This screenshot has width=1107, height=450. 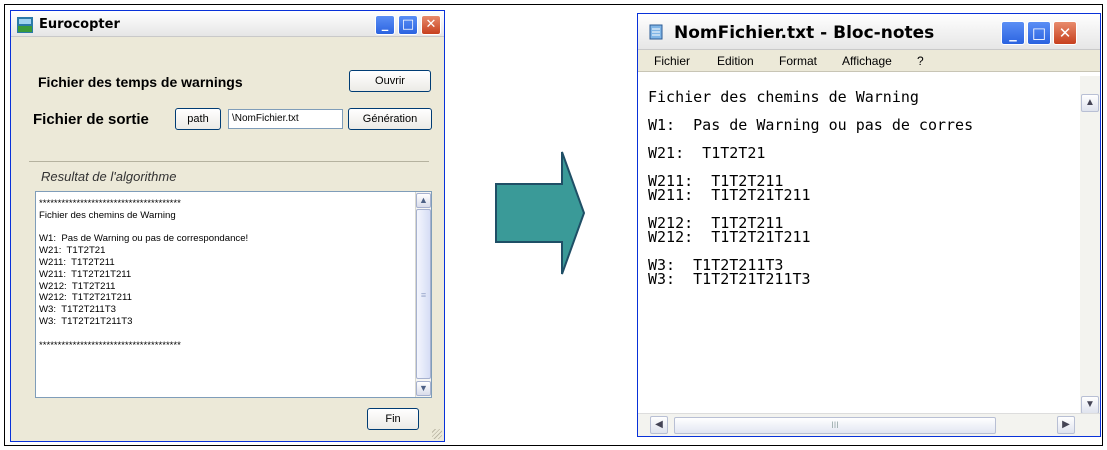 What do you see at coordinates (920, 61) in the screenshot?
I see `menu-help: ?` at bounding box center [920, 61].